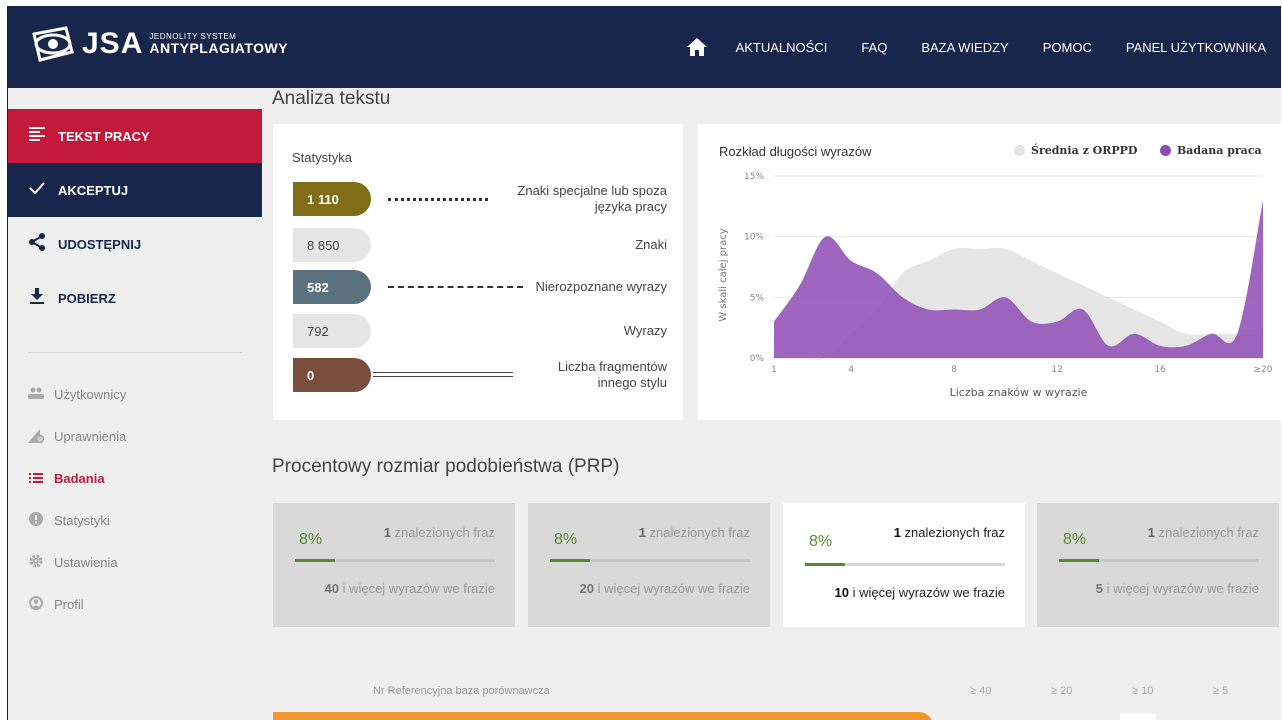 The width and height of the screenshot is (1282, 720). Describe the element at coordinates (446, 466) in the screenshot. I see `prp-section-title: Procentowy rozmiar podobieństwa (PRP)` at that location.